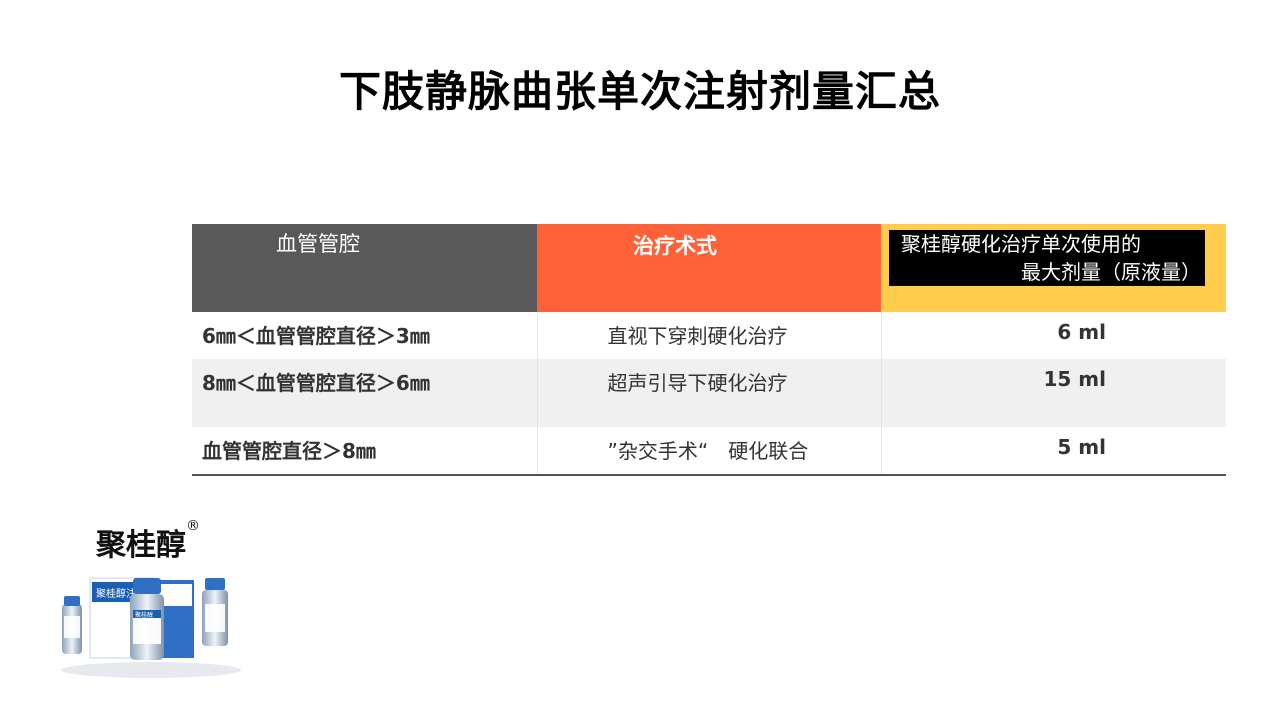  I want to click on cell-dose-text: 6 ml, so click(1081, 332).